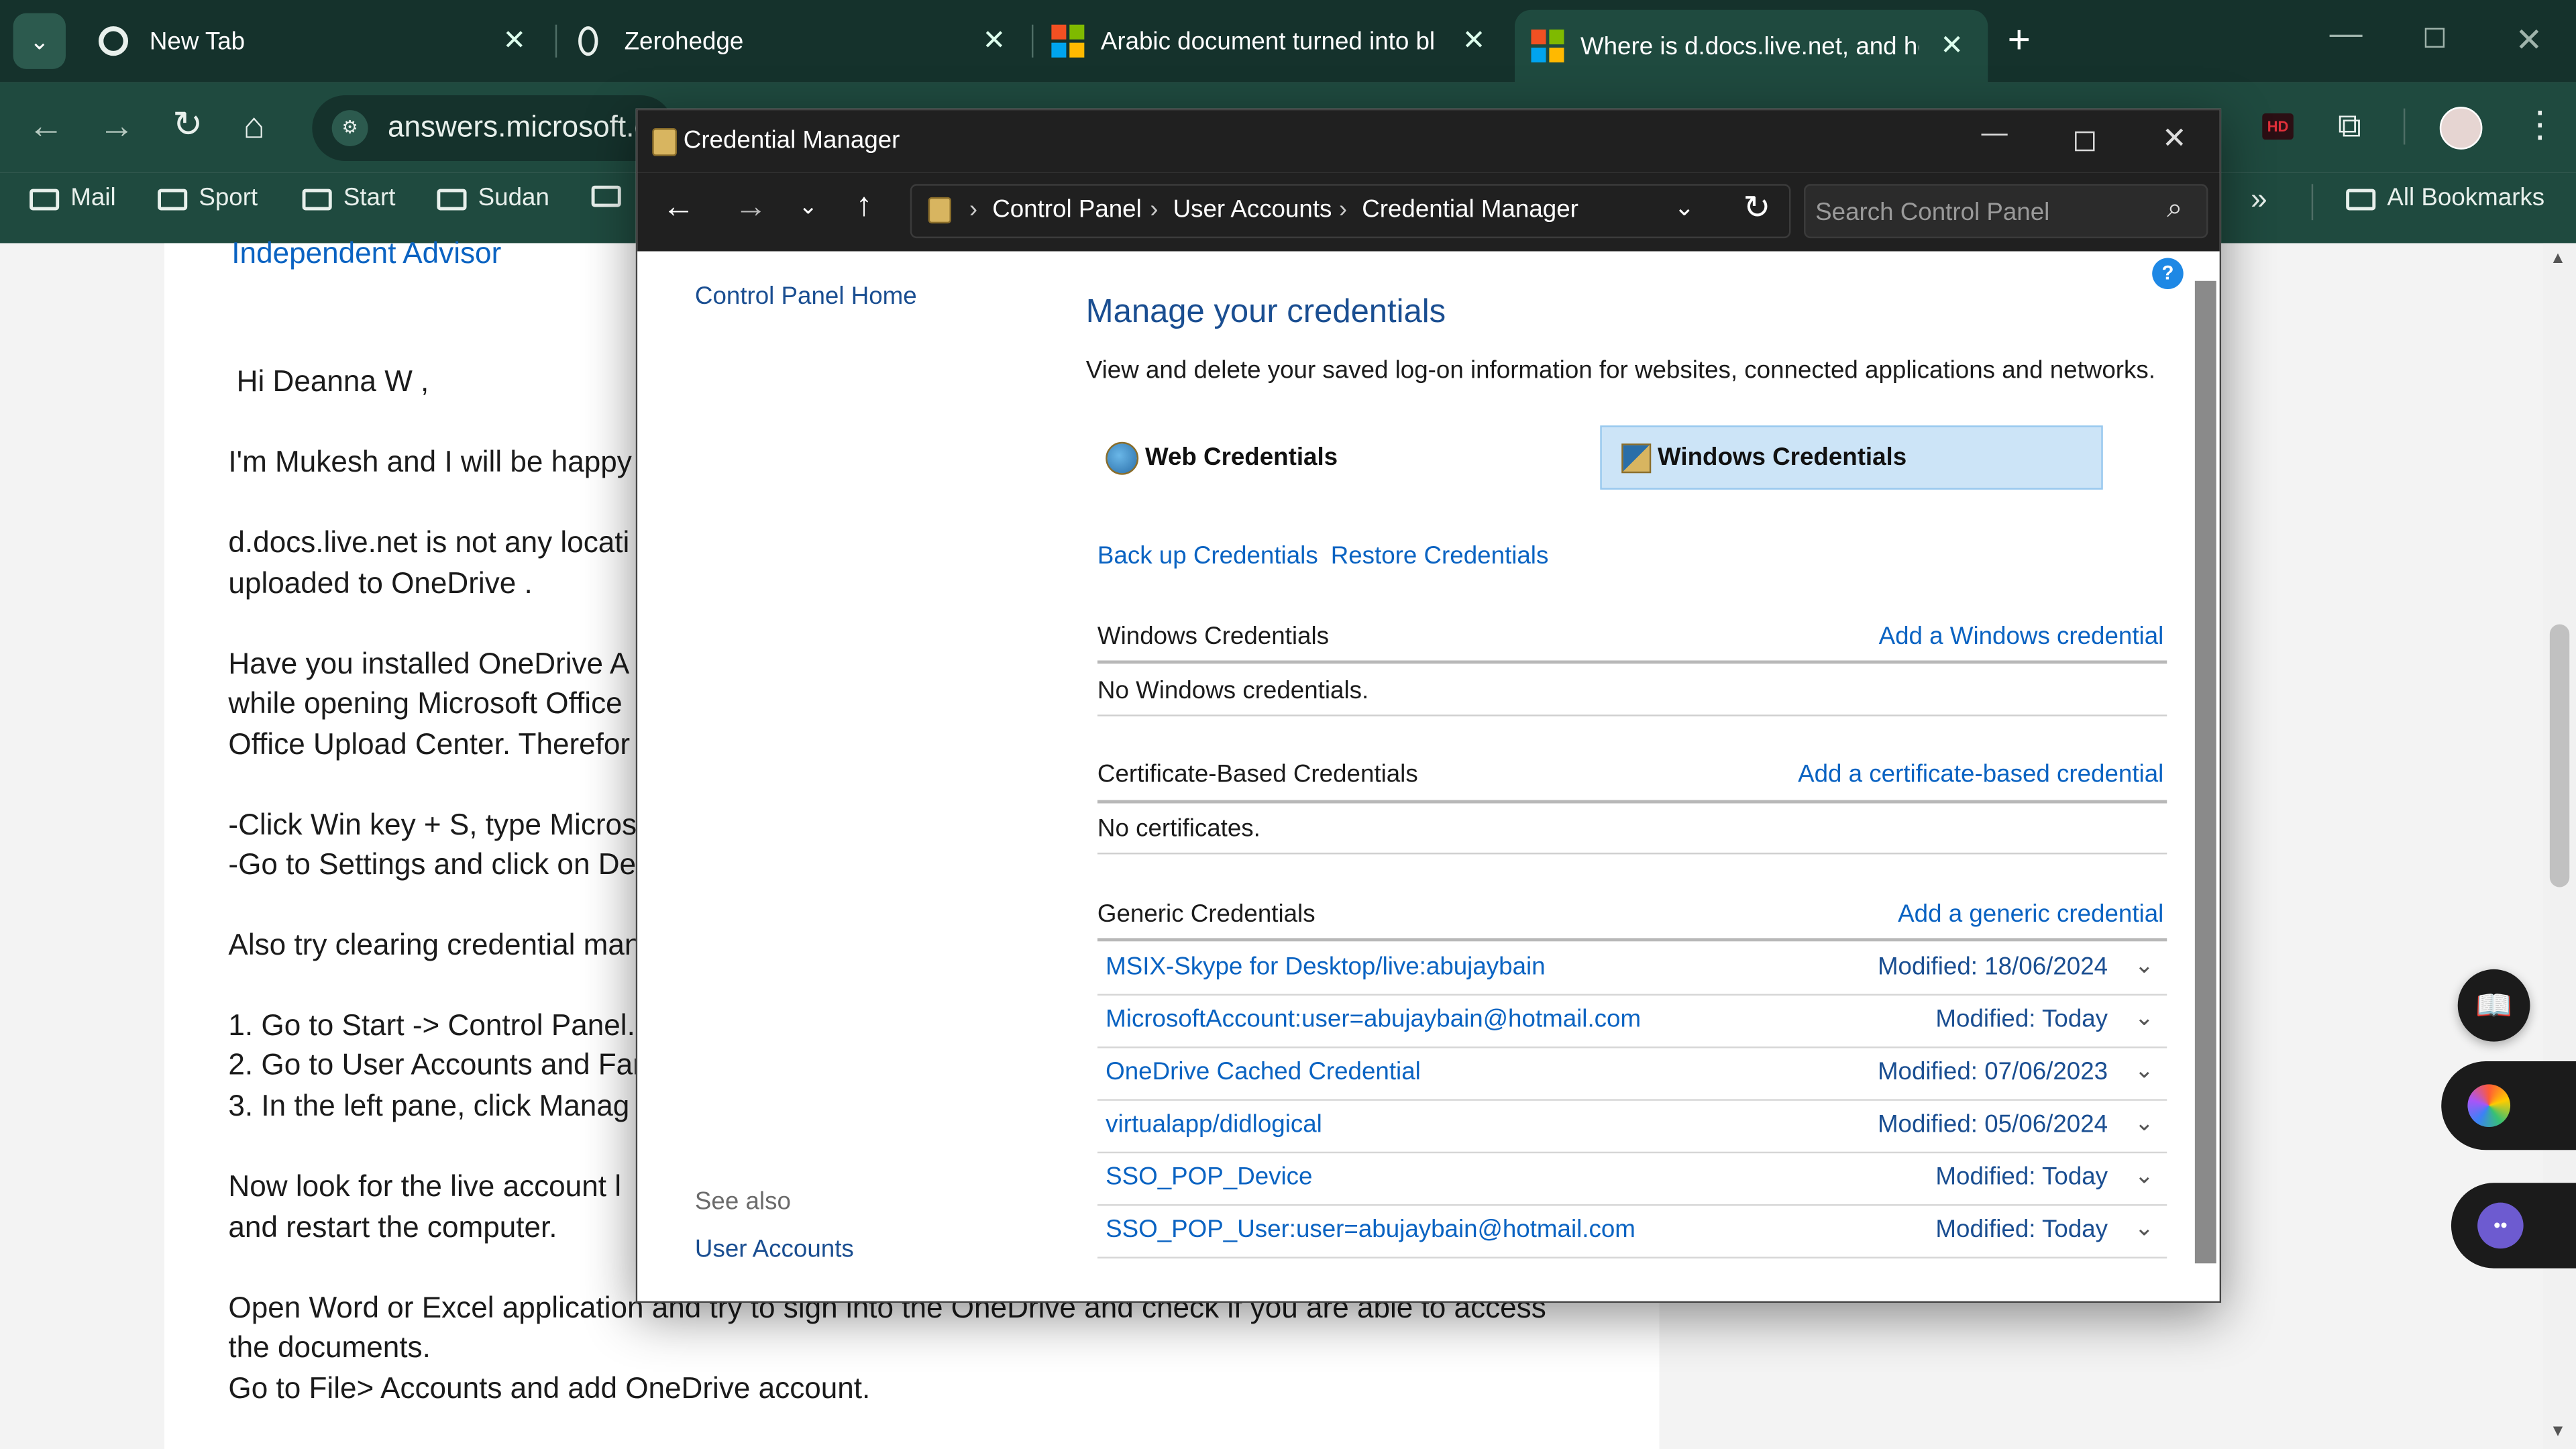 This screenshot has height=1449, width=2576. I want to click on see-also-label: See also, so click(742, 1201).